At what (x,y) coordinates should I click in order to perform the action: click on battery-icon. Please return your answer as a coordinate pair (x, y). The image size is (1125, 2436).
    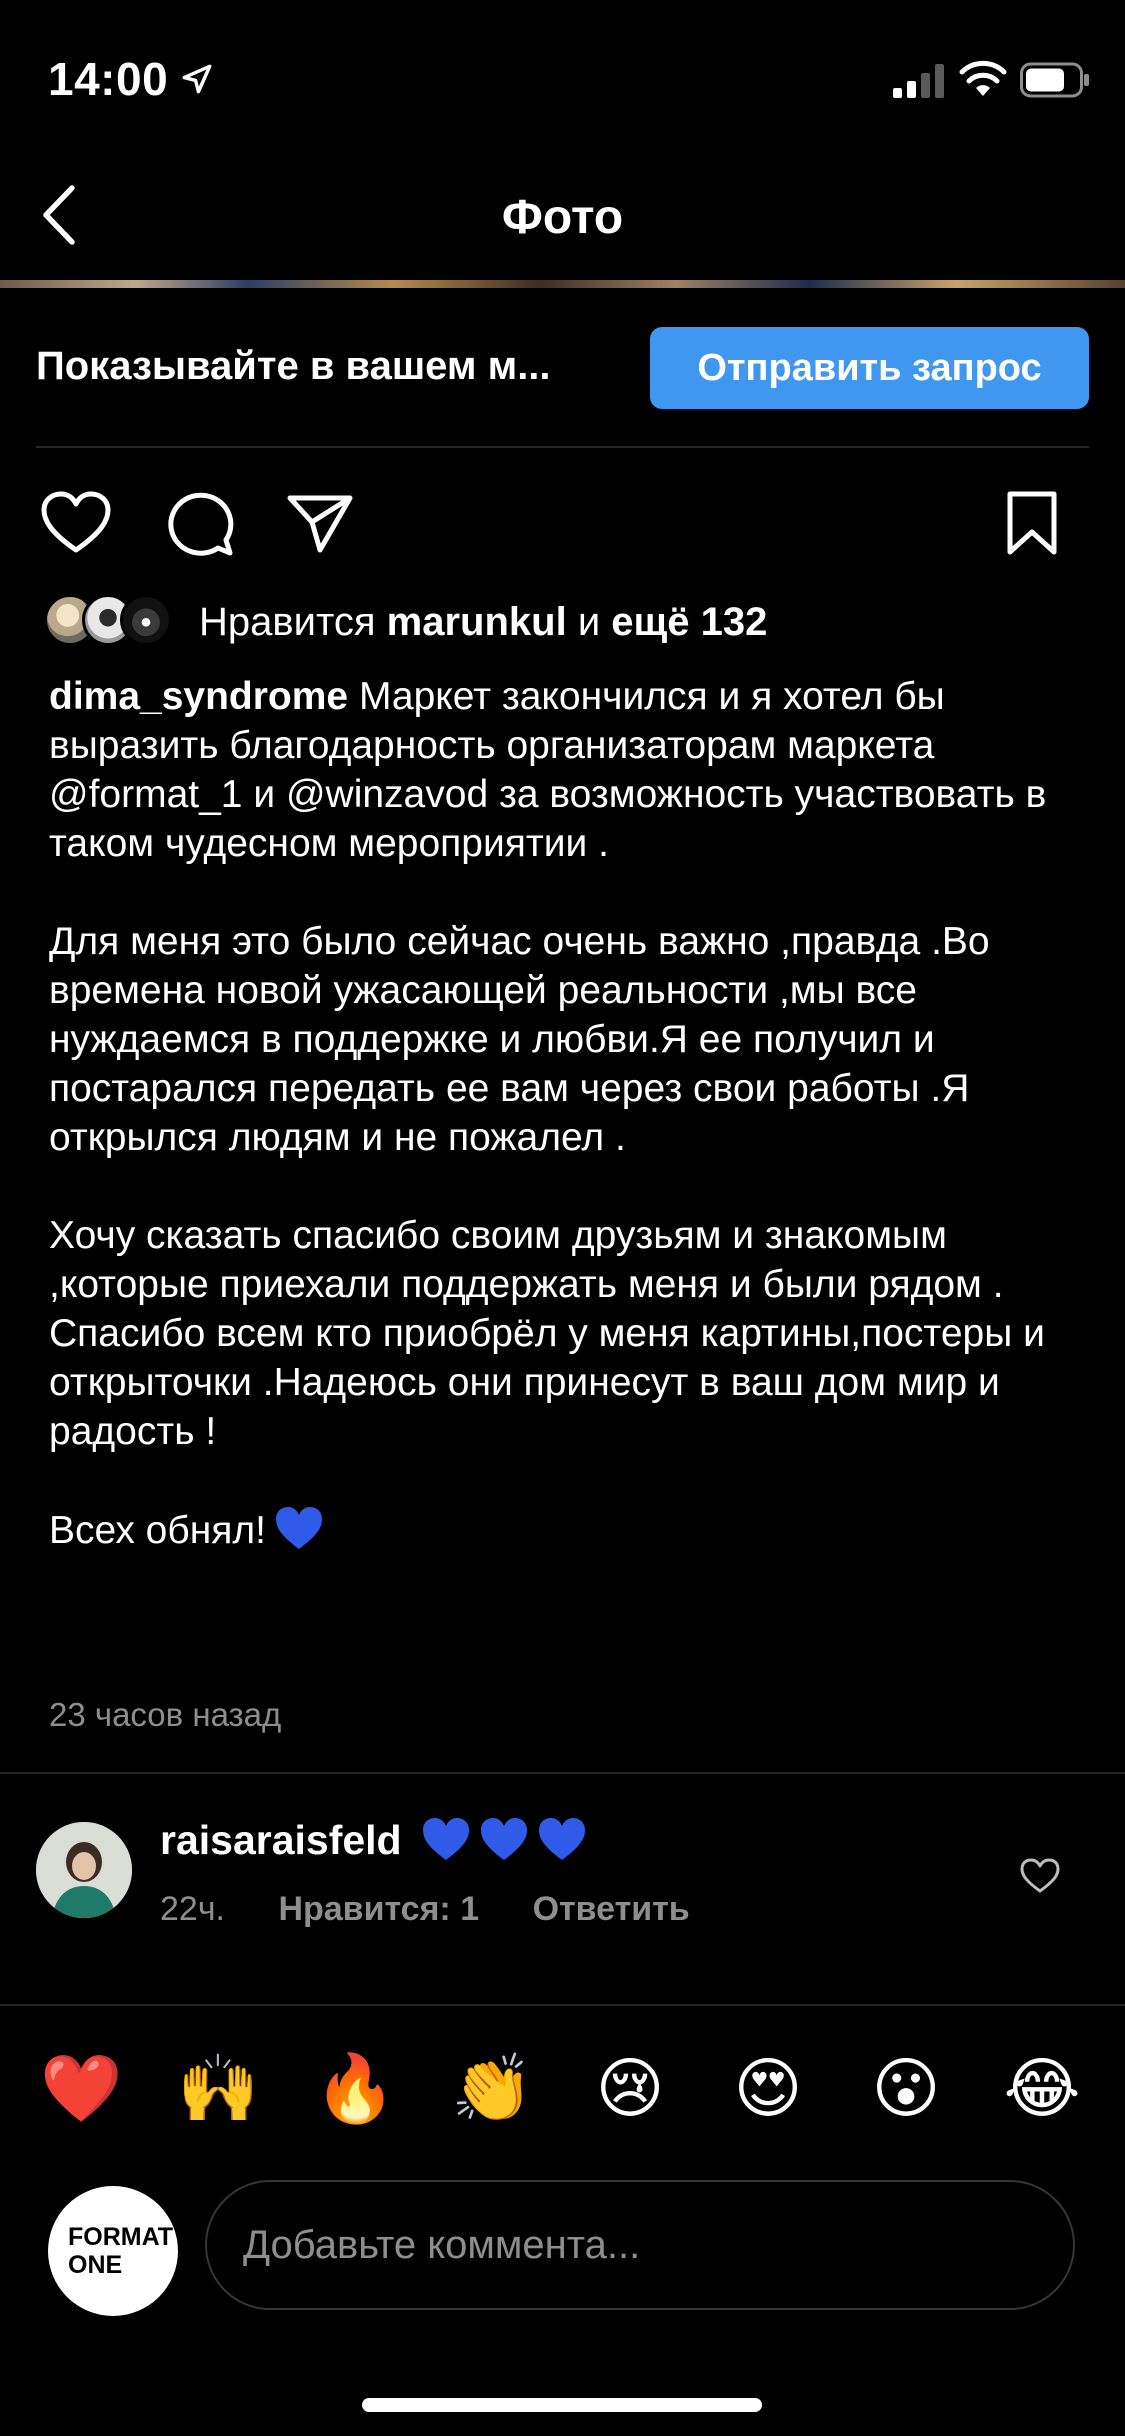
    Looking at the image, I should click on (1054, 80).